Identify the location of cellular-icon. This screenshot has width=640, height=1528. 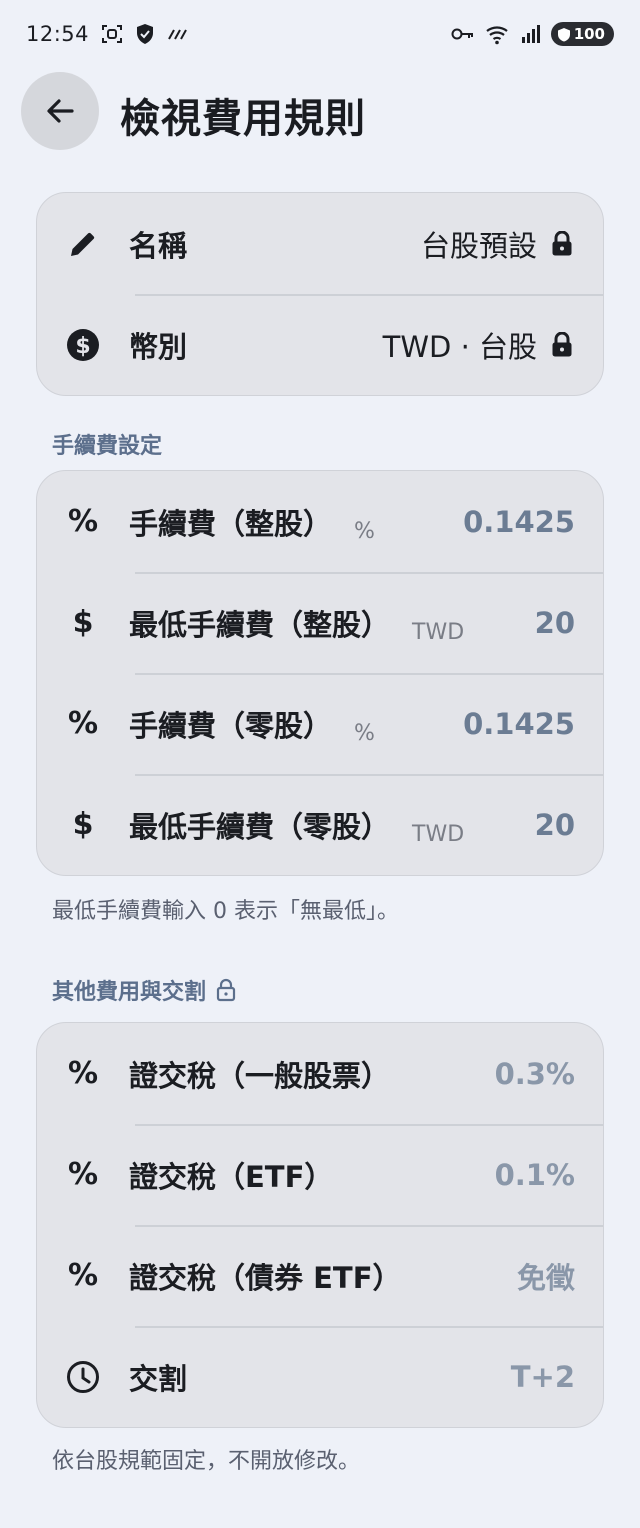
(531, 34).